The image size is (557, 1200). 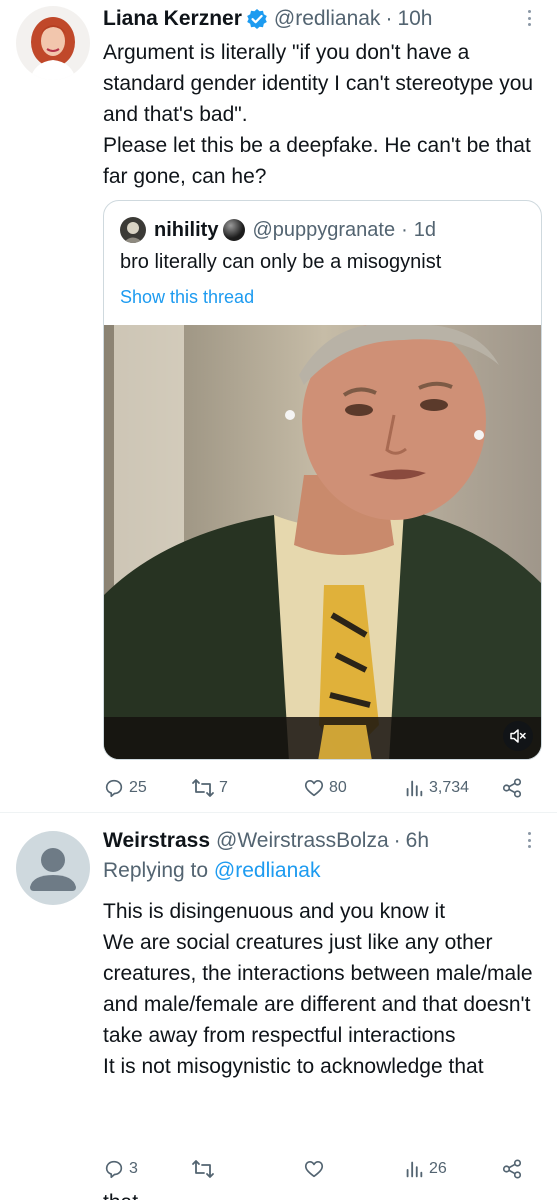 I want to click on quote-author-name: nihility, so click(x=186, y=229).